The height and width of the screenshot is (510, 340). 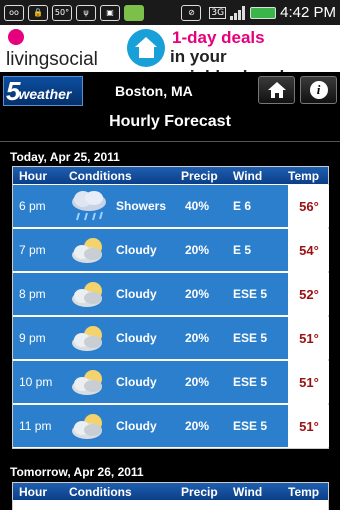 What do you see at coordinates (35, 426) in the screenshot?
I see `hour-cell: 11 pm` at bounding box center [35, 426].